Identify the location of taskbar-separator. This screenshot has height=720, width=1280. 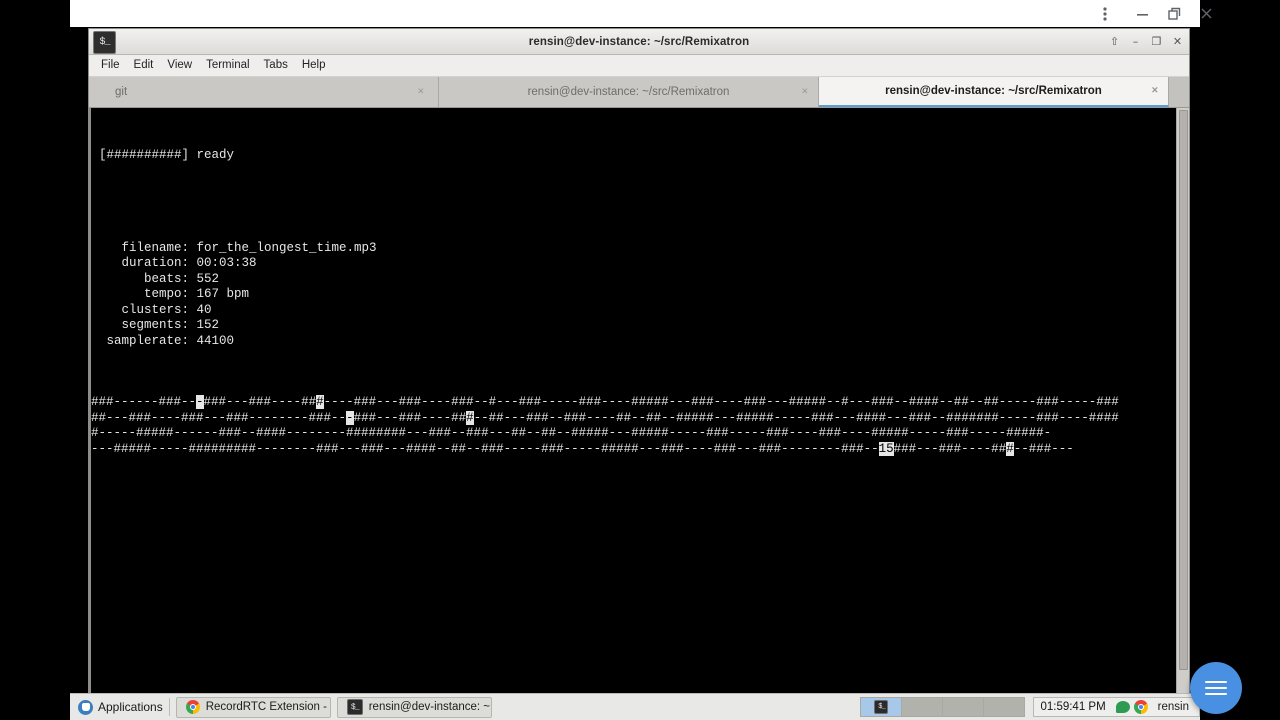
(169, 707).